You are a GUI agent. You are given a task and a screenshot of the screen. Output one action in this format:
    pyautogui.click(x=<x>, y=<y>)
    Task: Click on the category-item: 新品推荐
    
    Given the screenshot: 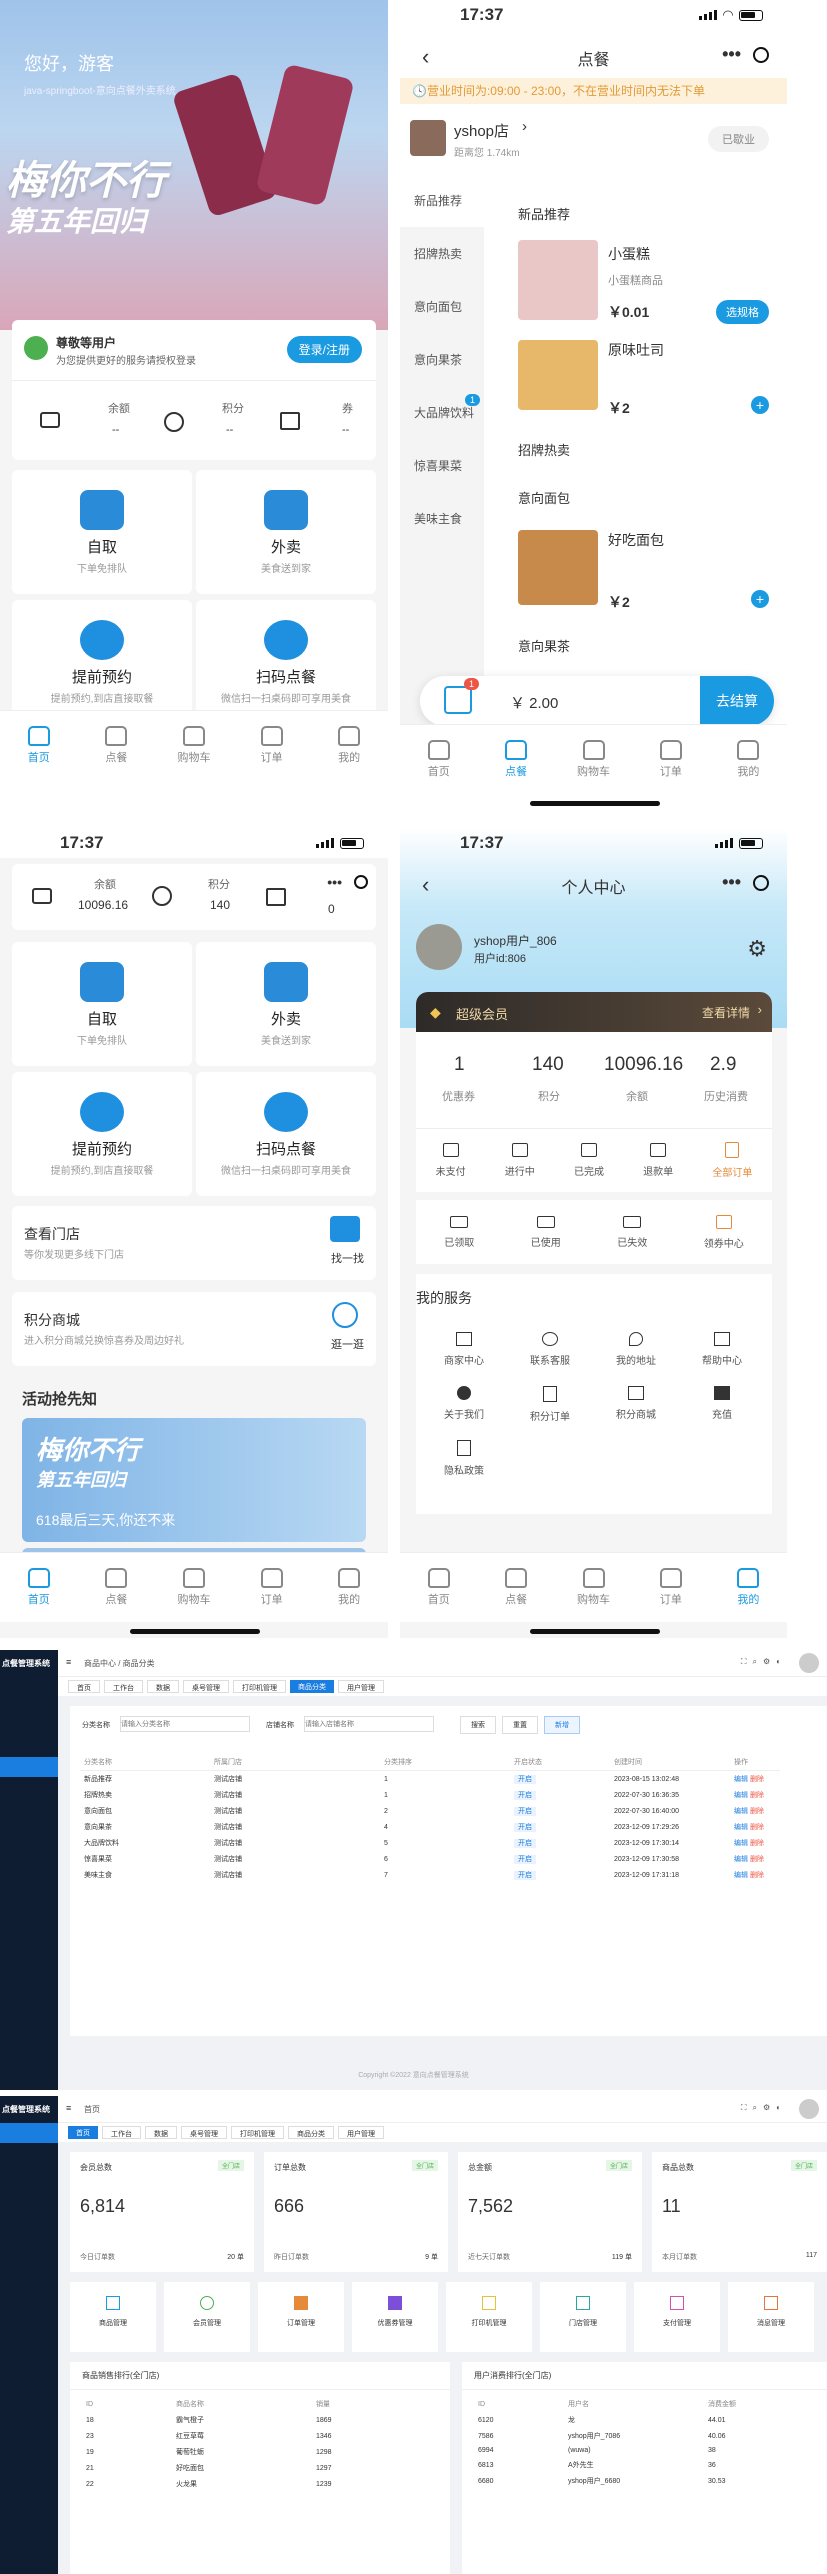 What is the action you would take?
    pyautogui.click(x=442, y=200)
    